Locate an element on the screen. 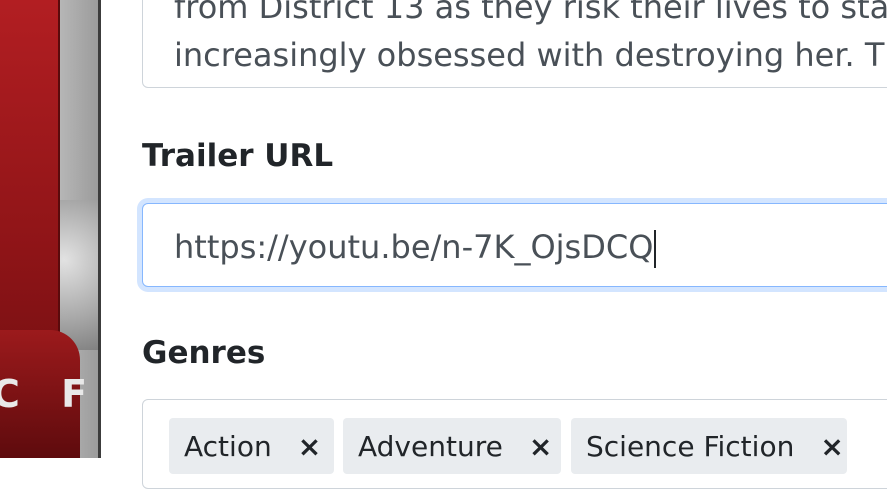 The image size is (887, 489). trailer-url-text: https://youtu.be/n-7K_OjsDCQ is located at coordinates (414, 247).